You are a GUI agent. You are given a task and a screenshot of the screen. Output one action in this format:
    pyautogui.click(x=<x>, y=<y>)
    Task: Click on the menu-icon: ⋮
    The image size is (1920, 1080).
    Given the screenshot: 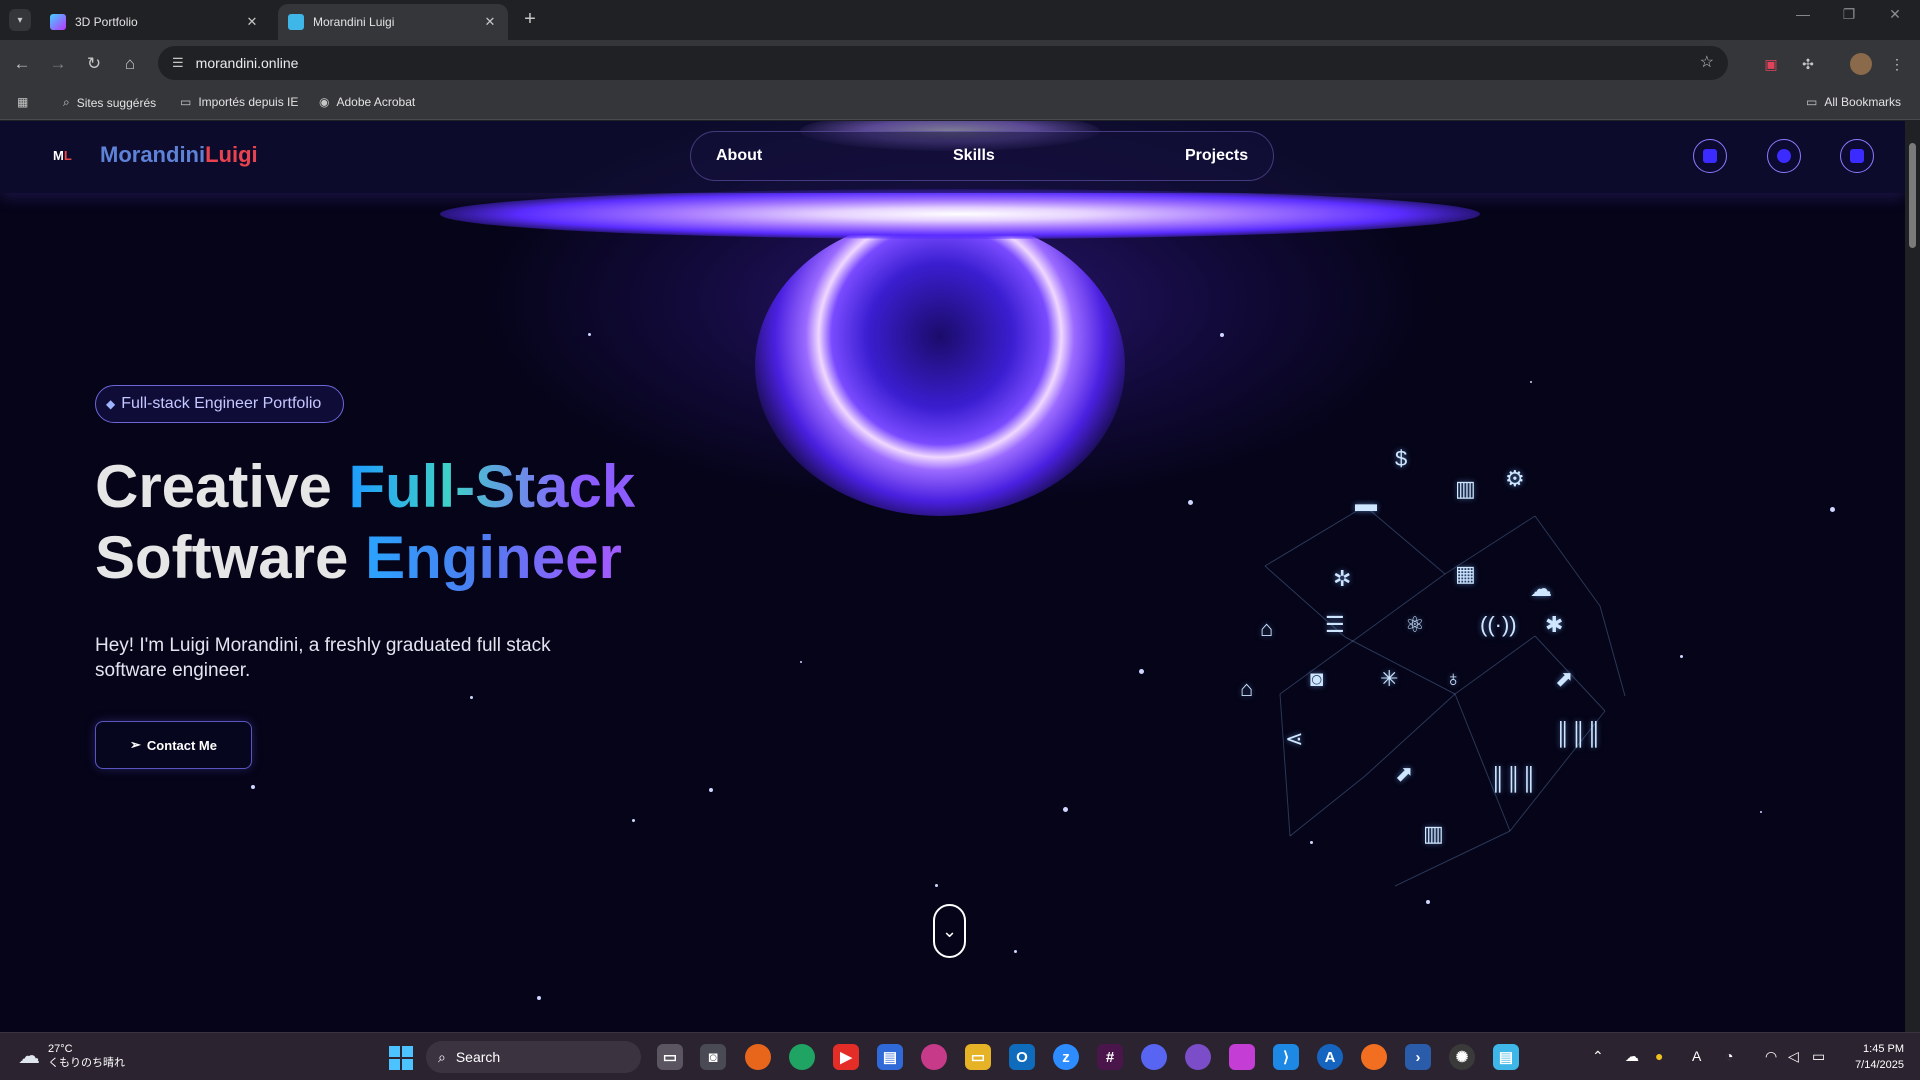 What is the action you would take?
    pyautogui.click(x=1897, y=64)
    